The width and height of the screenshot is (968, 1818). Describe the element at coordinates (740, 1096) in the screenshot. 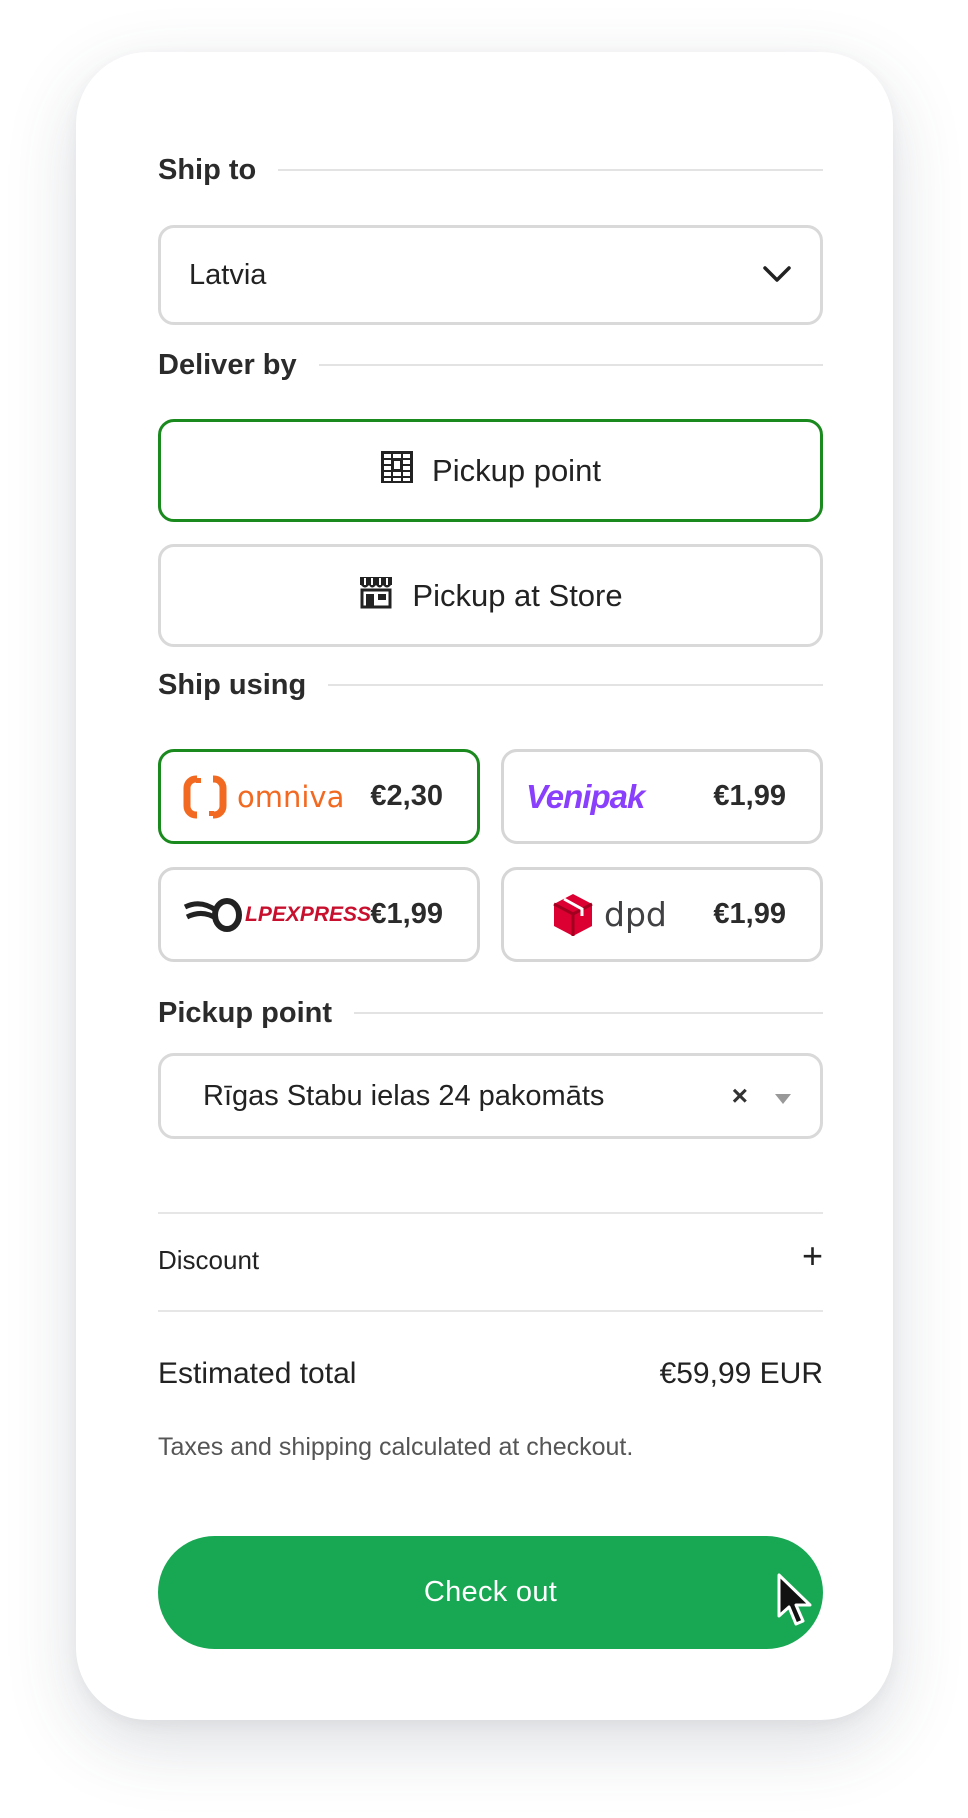

I see `clear-selection-icon: ×` at that location.